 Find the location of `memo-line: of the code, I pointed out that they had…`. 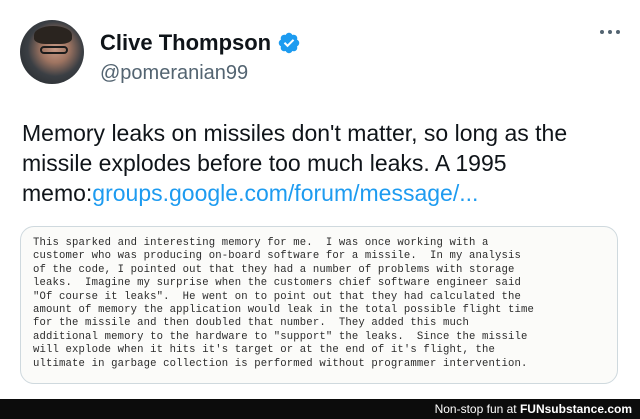

memo-line: of the code, I pointed out that they had… is located at coordinates (274, 269).